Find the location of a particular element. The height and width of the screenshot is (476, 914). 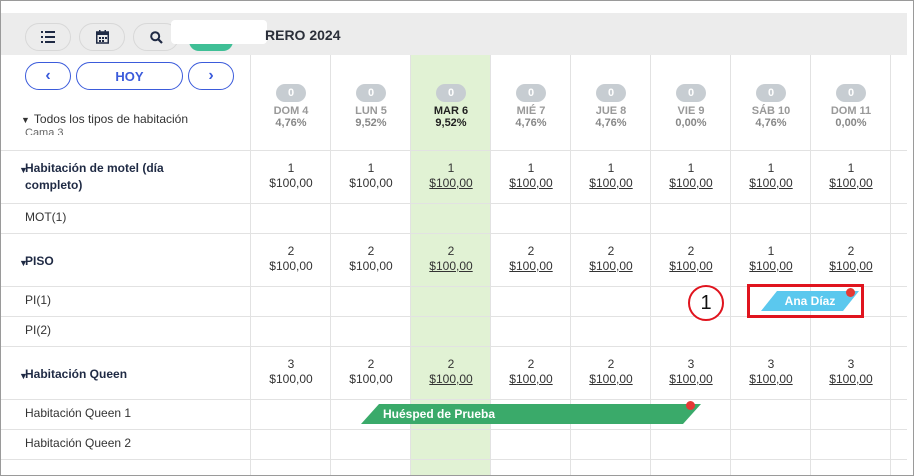

cut-row-label: Cama 3 is located at coordinates (44, 131).